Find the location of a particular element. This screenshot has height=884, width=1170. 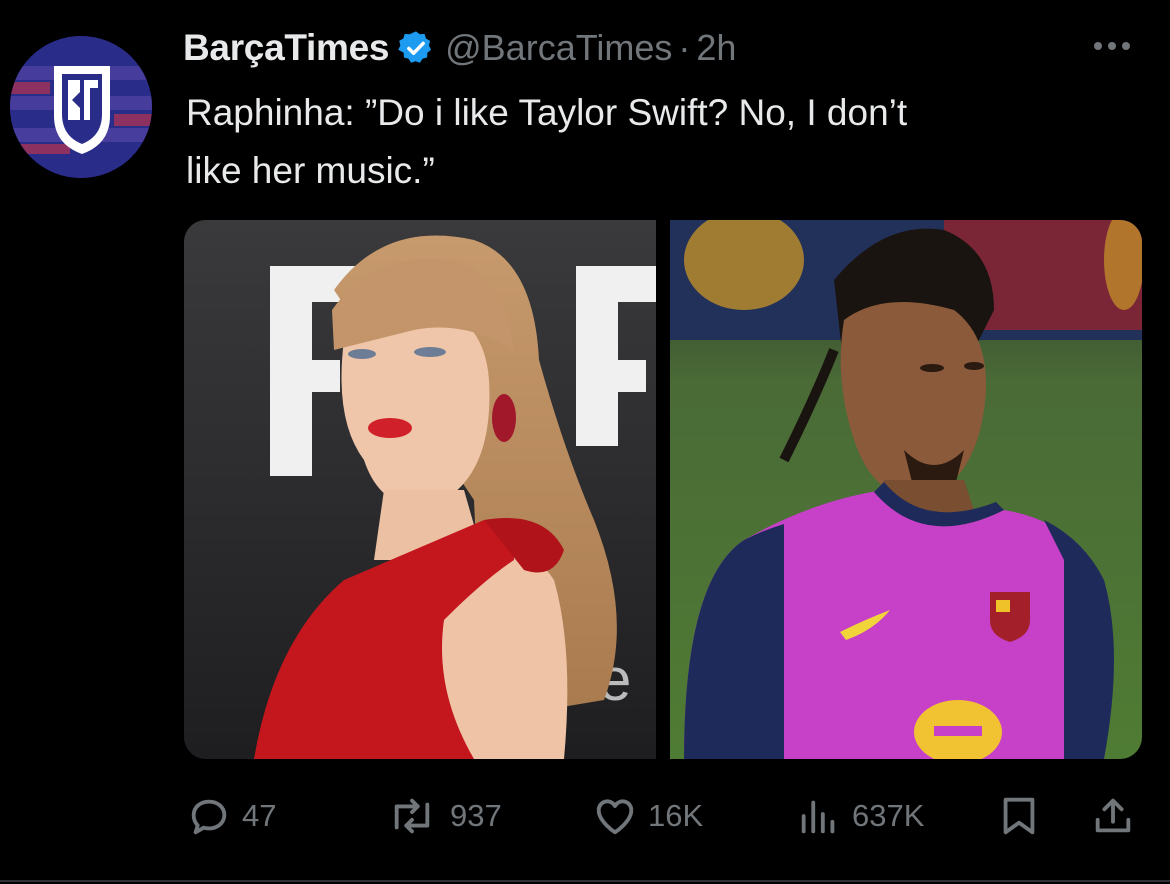

tweet-text-line: like her music.” is located at coordinates (310, 170).